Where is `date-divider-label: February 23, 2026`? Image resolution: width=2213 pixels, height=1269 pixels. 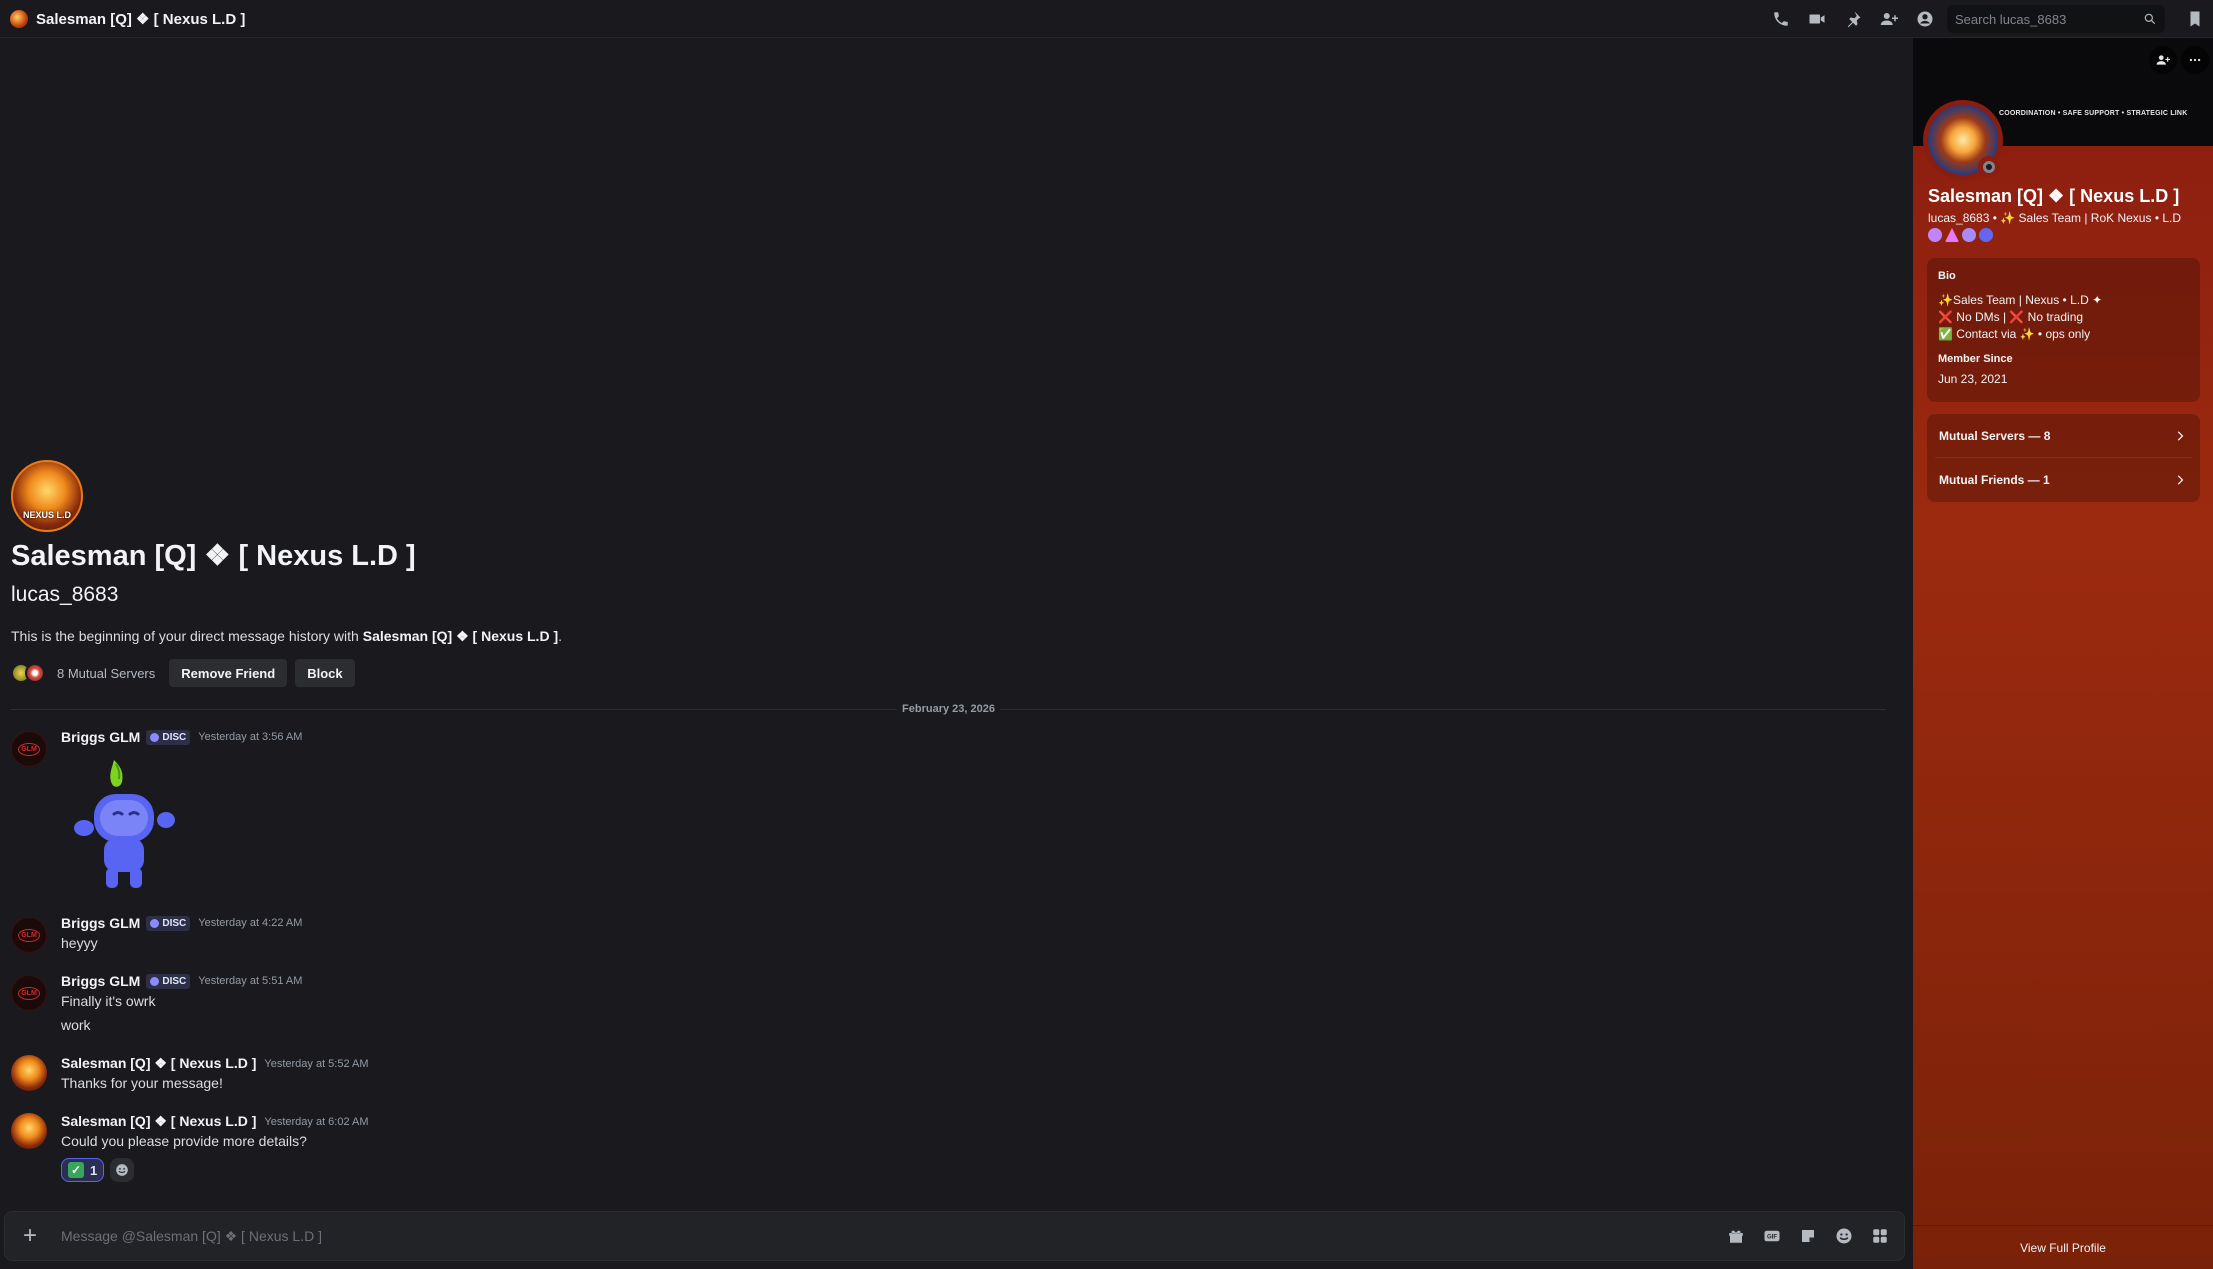 date-divider-label: February 23, 2026 is located at coordinates (948, 709).